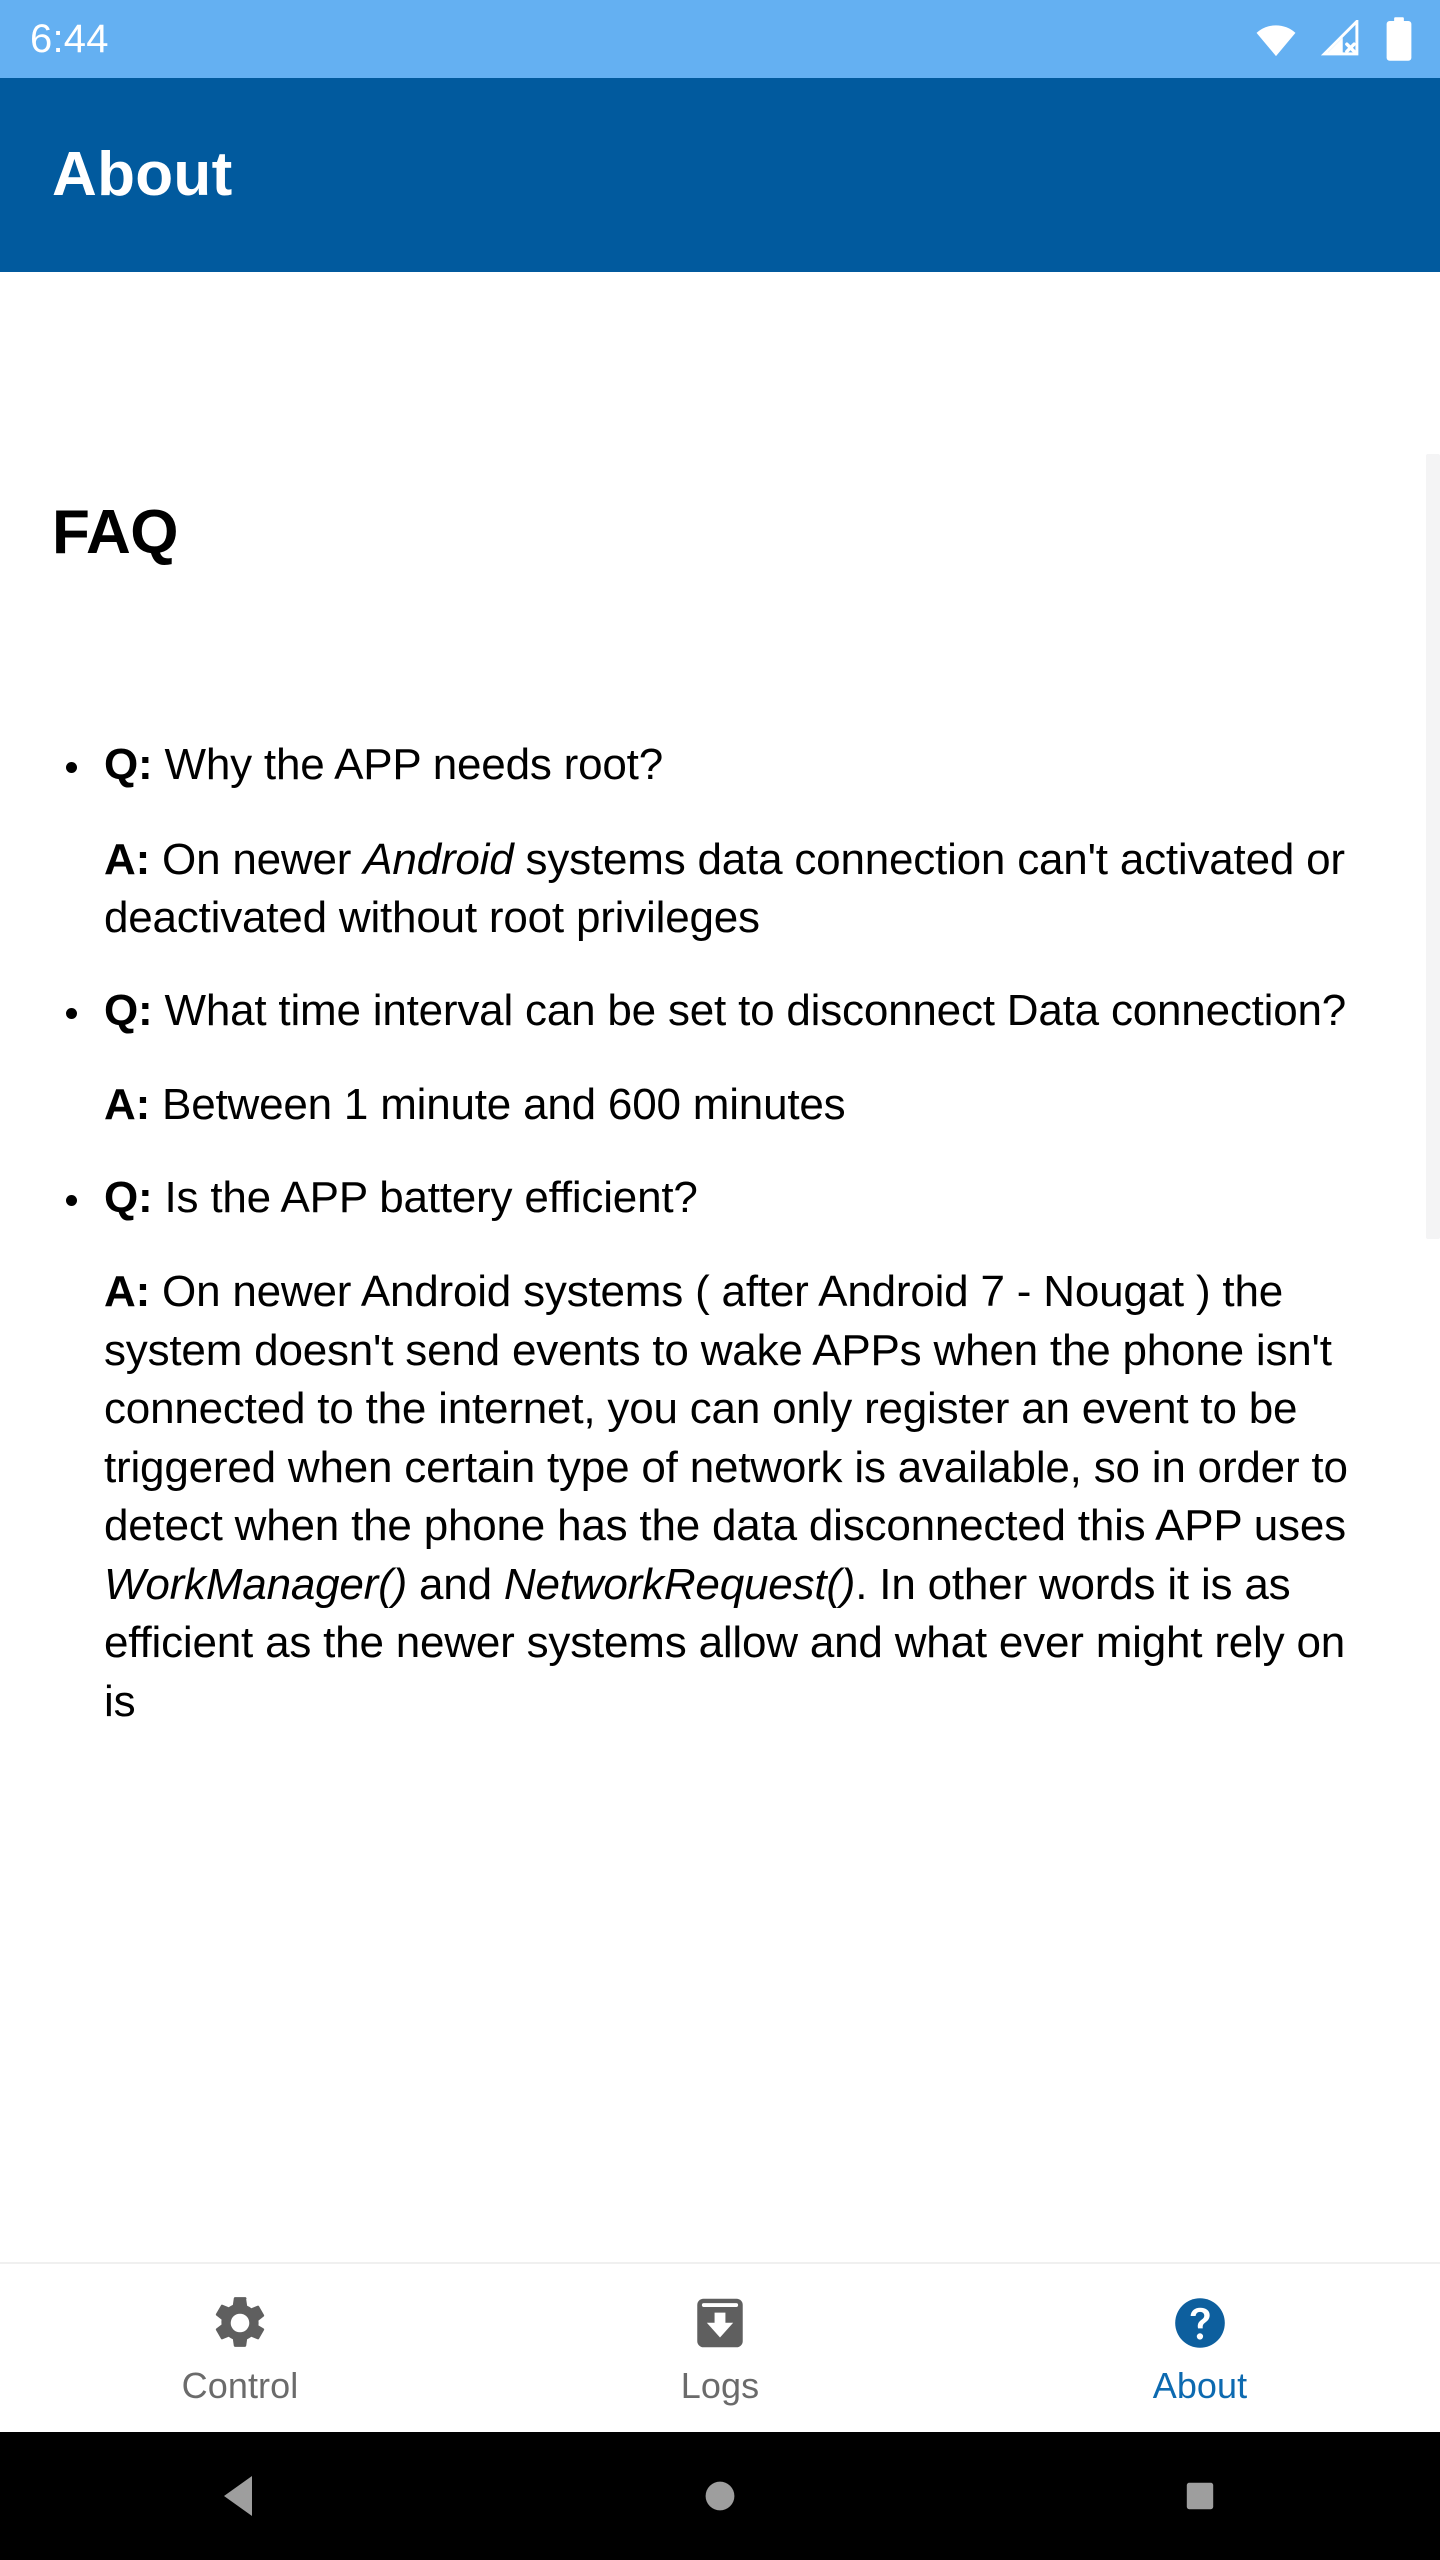 Image resolution: width=1440 pixels, height=2560 pixels. Describe the element at coordinates (720, 39) in the screenshot. I see `status-bar: 6:44` at that location.